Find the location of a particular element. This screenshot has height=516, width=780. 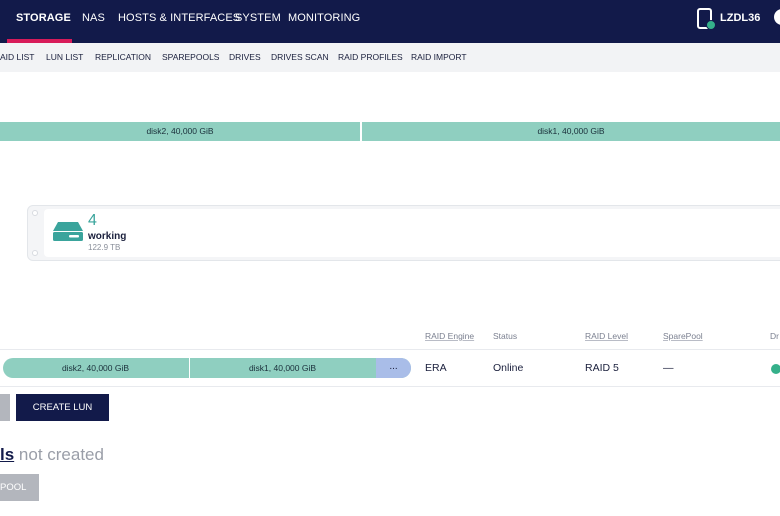

pool-card-body is located at coordinates (412, 233).